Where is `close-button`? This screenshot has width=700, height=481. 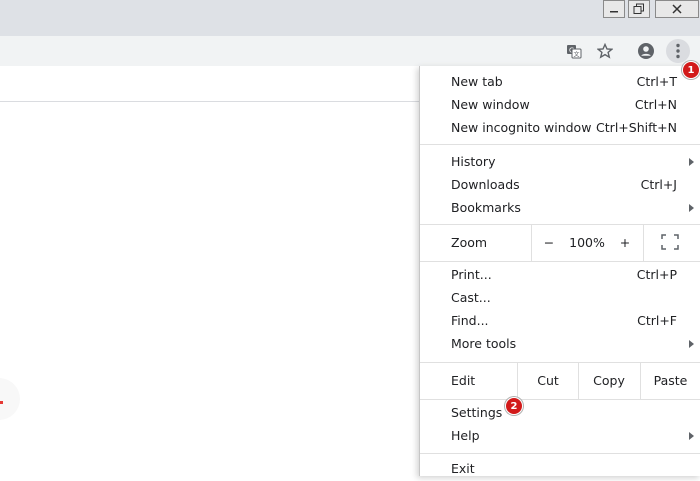
close-button is located at coordinates (677, 9).